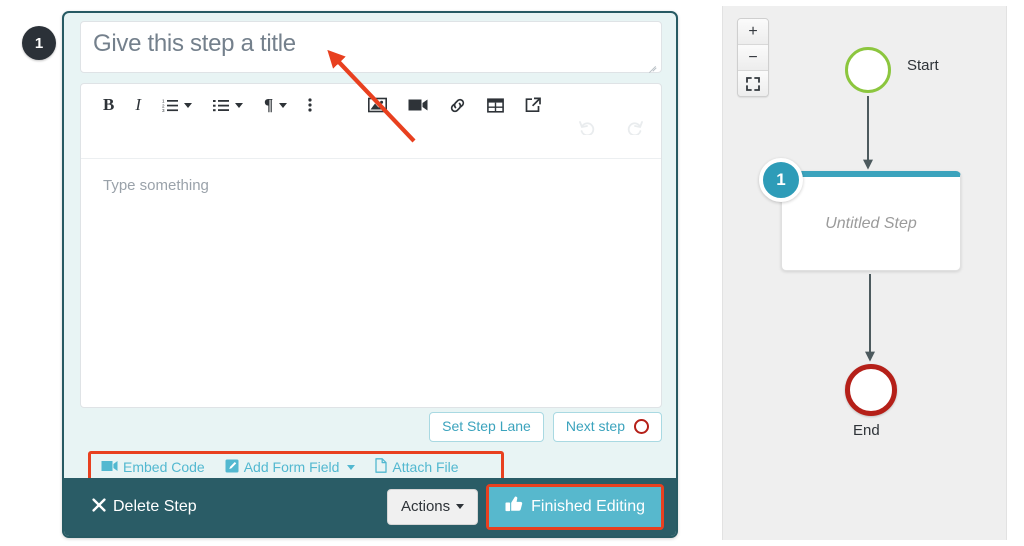 Image resolution: width=1024 pixels, height=546 pixels. I want to click on image-icon, so click(378, 105).